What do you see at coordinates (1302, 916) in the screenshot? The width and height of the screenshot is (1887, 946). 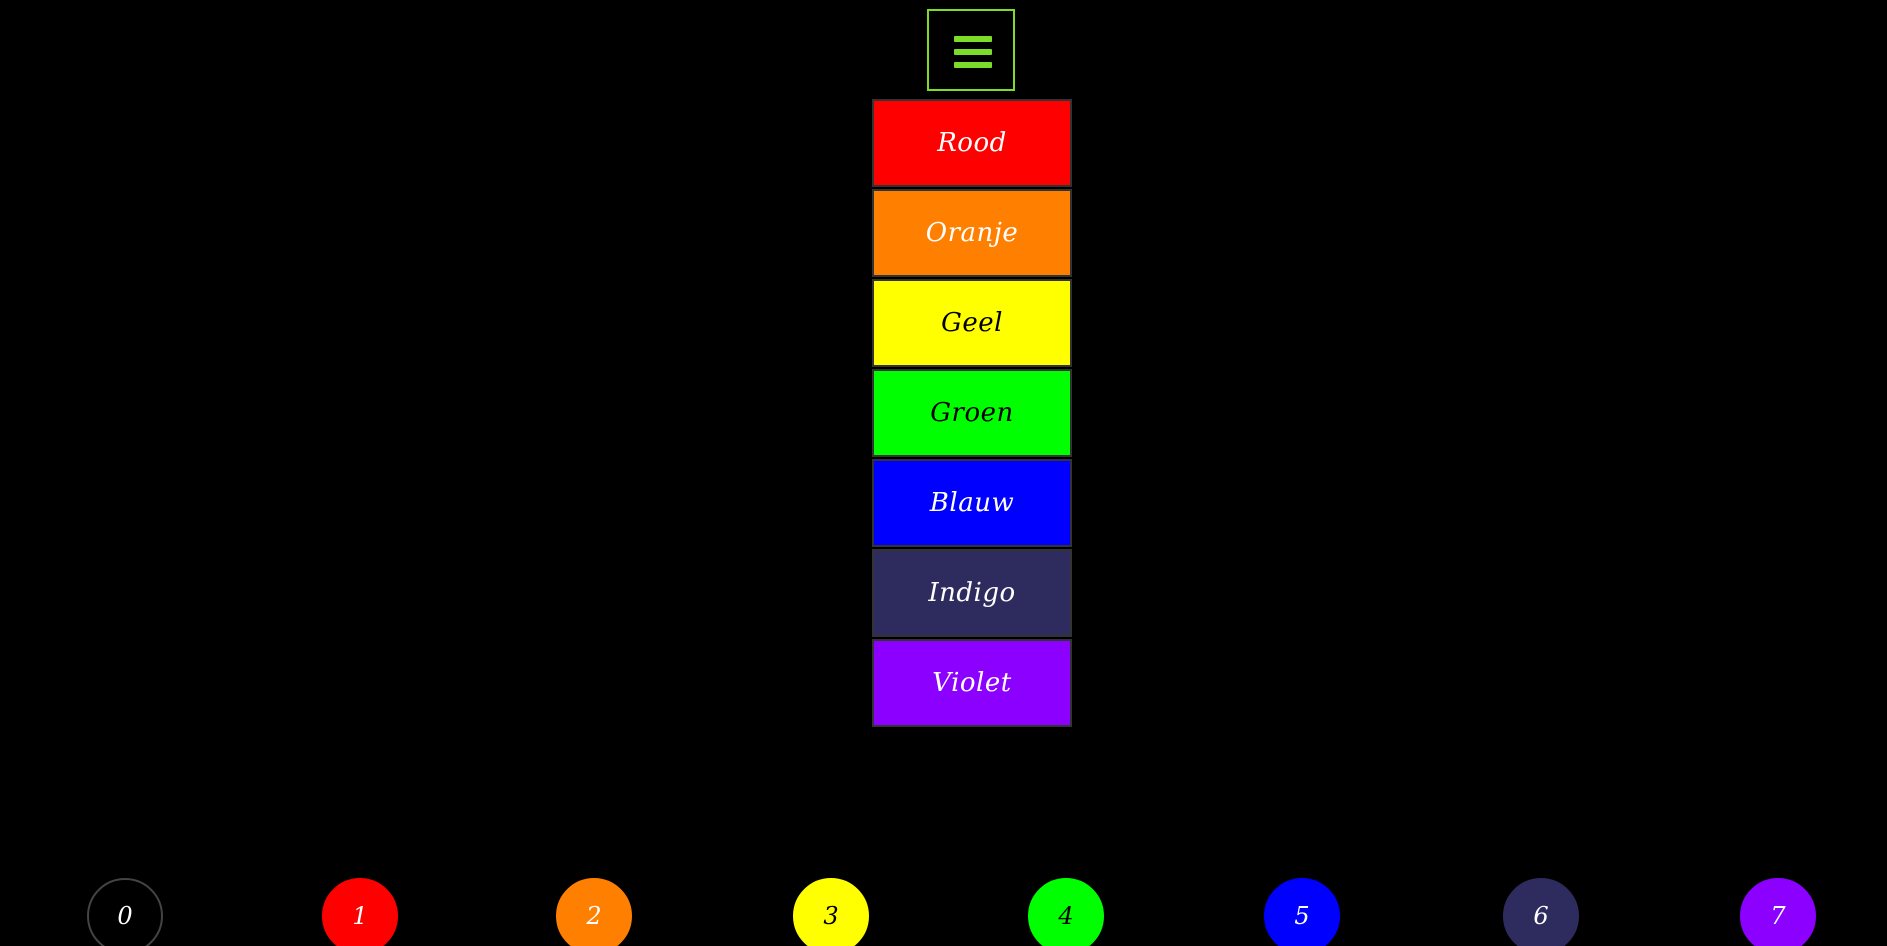 I see `number-circle-label: 5` at bounding box center [1302, 916].